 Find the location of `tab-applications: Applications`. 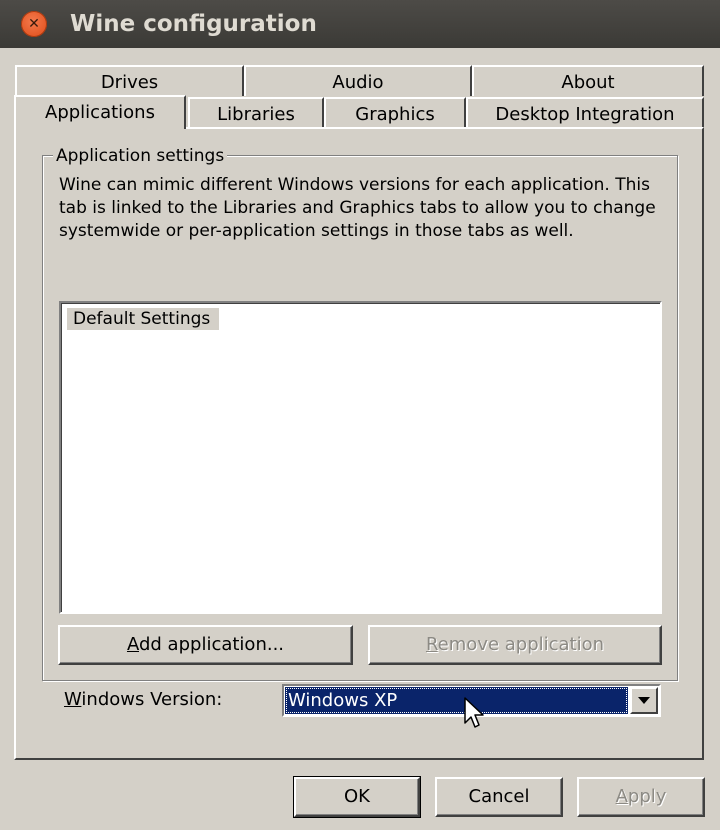

tab-applications: Applications is located at coordinates (100, 112).